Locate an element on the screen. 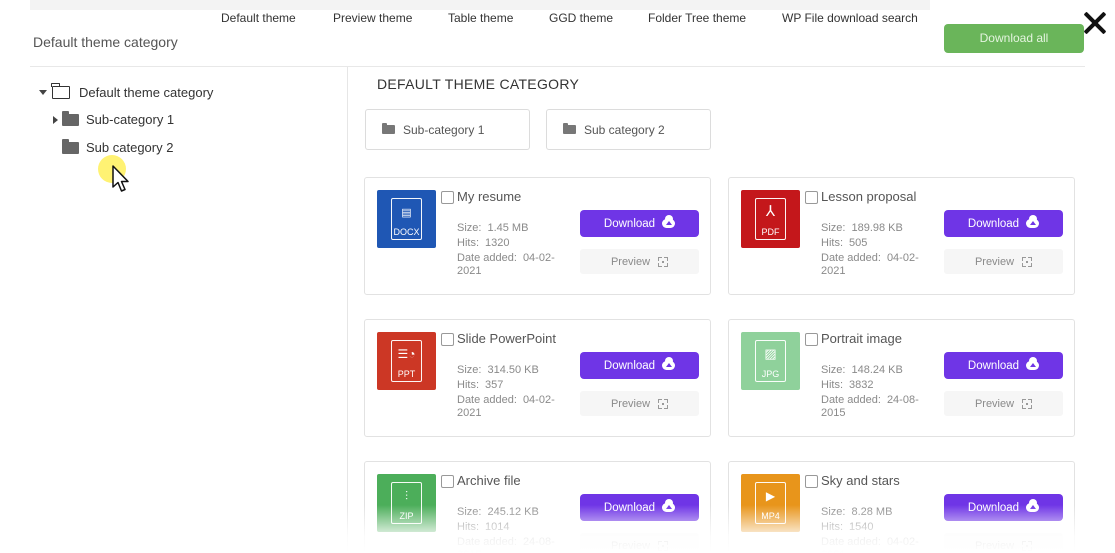 The height and width of the screenshot is (553, 1115). zip-file-icon: ⫶ ZIP is located at coordinates (406, 503).